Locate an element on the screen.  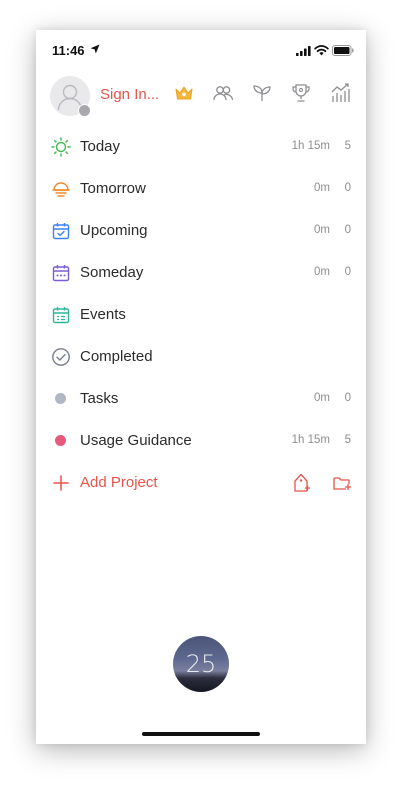
menu-item-tomorrow: Tomorrow 0m 0 is located at coordinates (201, 189).